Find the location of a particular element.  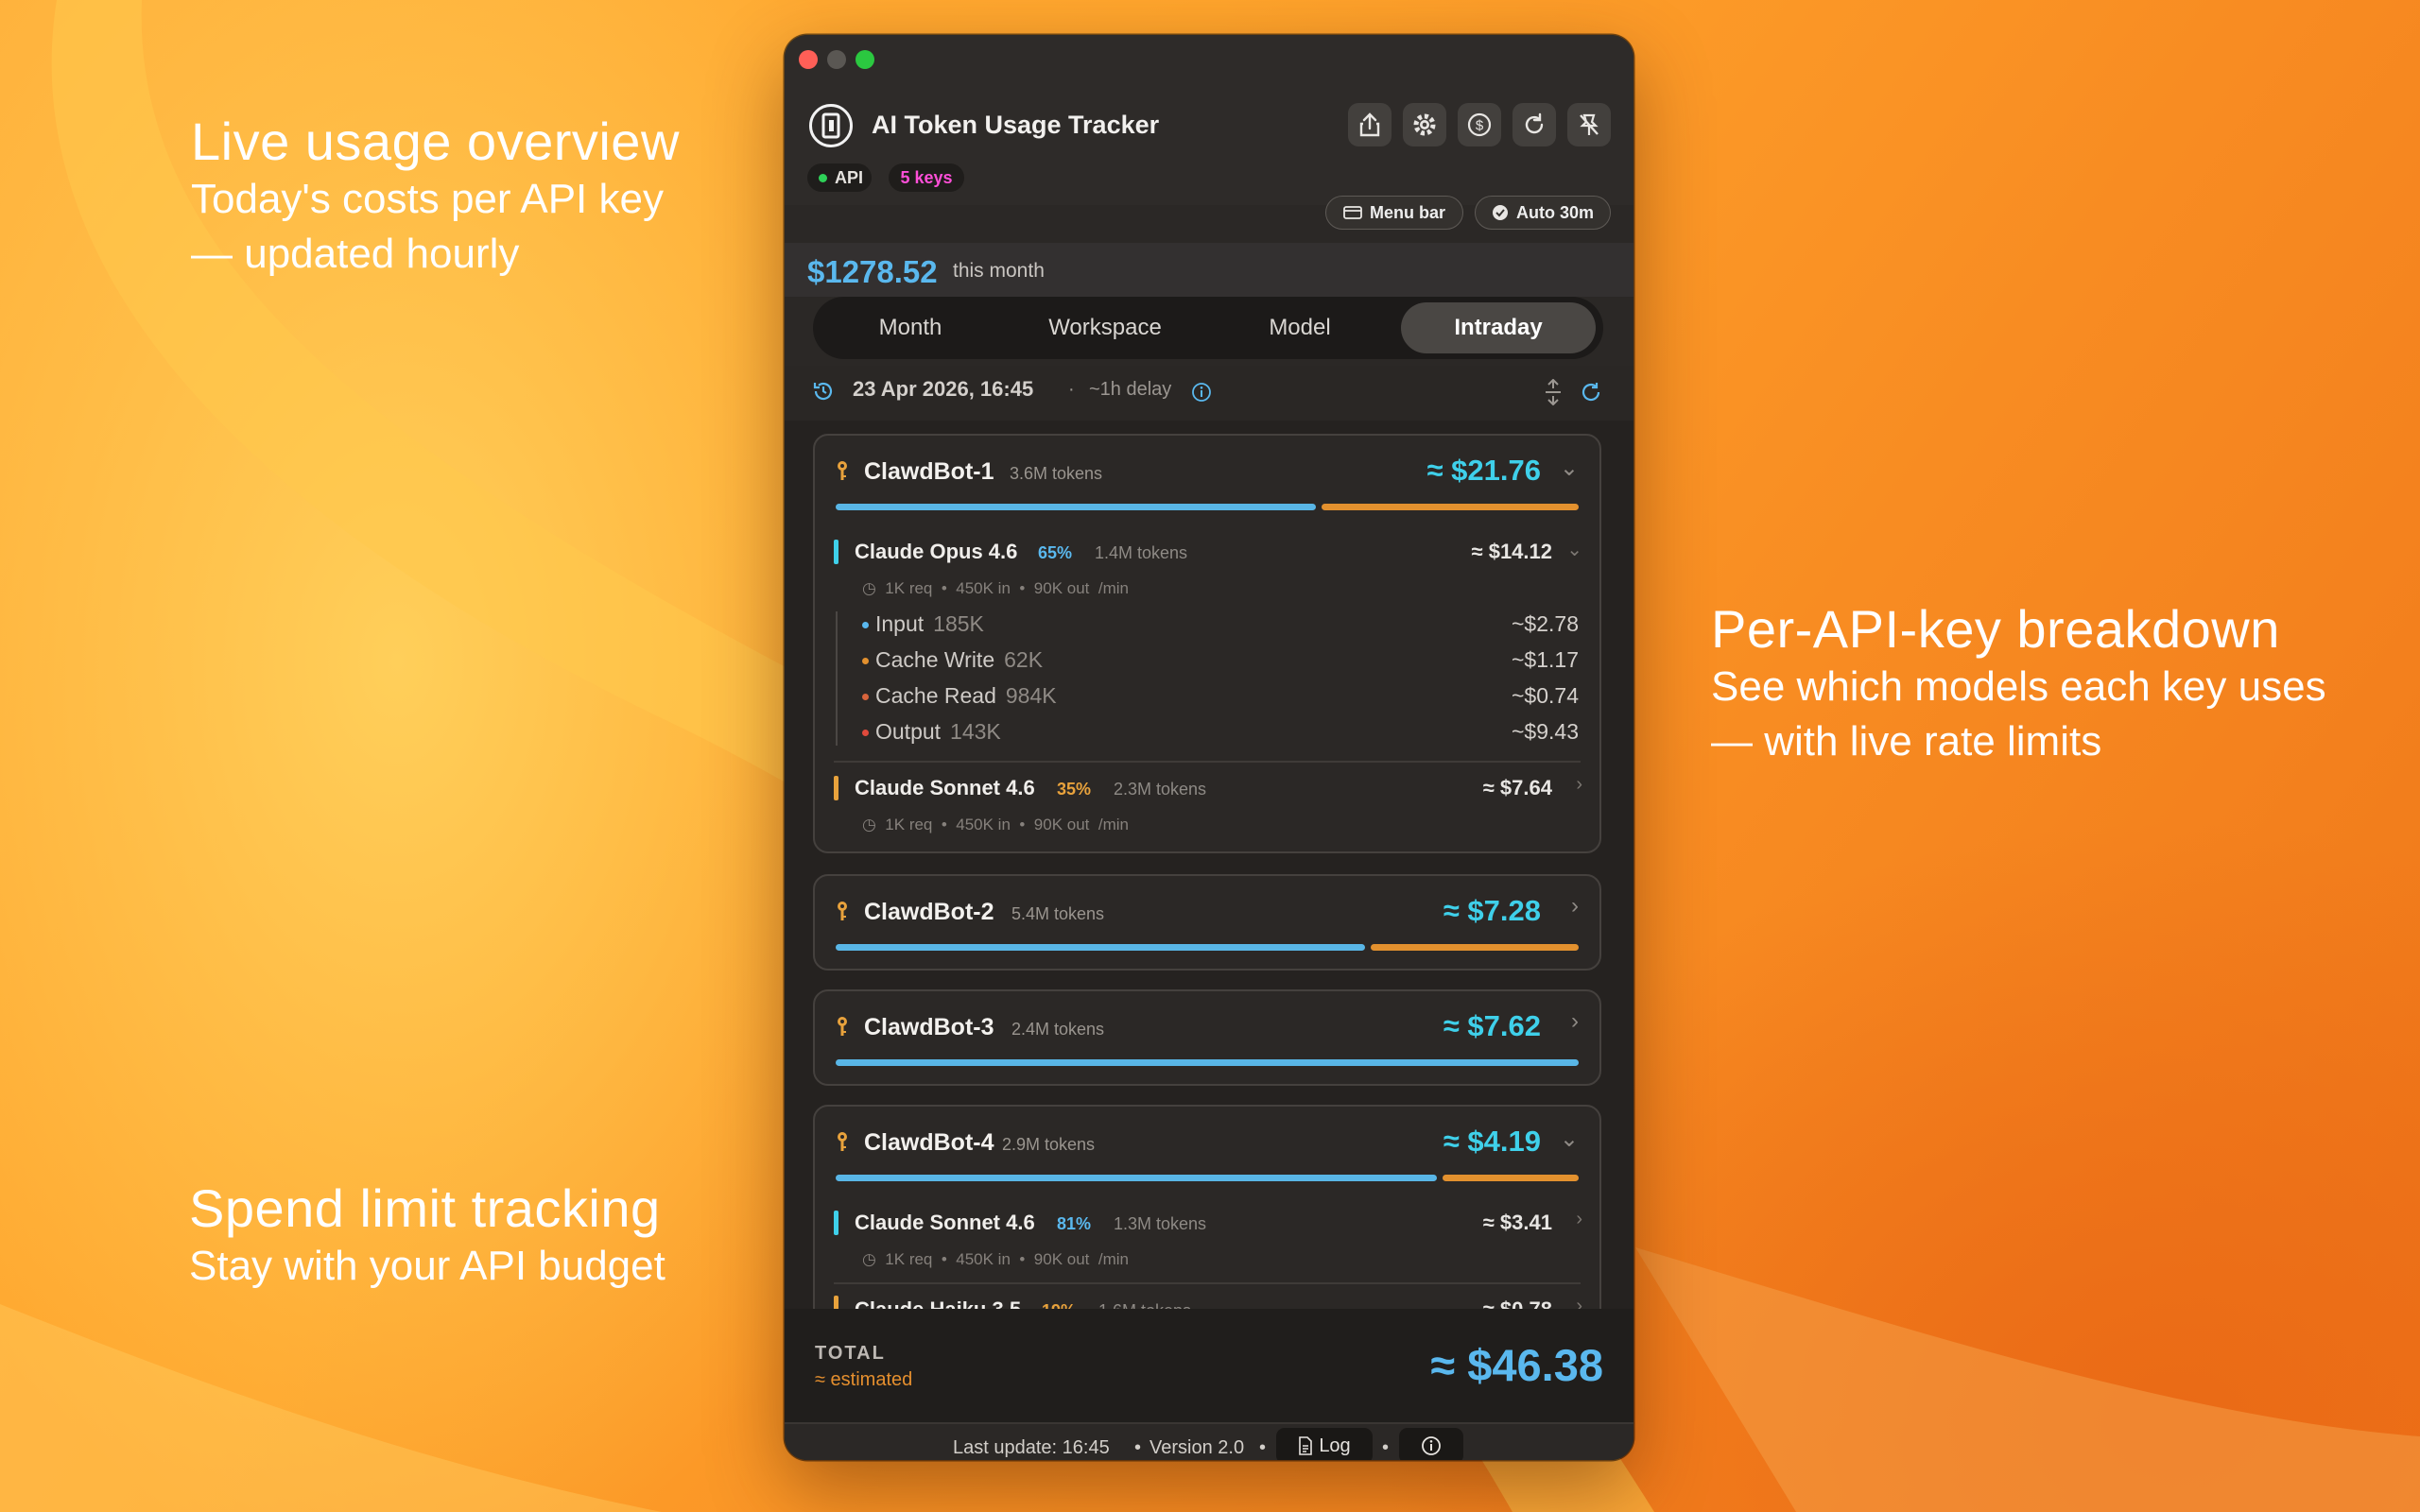

key-tokens: 3.6M tokens is located at coordinates (1056, 473).